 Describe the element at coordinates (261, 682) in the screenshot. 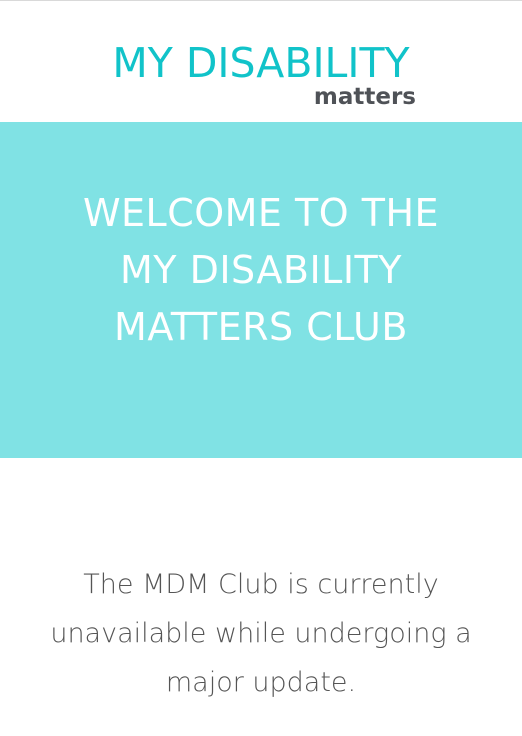

I see `notice-line-3: major update.` at that location.